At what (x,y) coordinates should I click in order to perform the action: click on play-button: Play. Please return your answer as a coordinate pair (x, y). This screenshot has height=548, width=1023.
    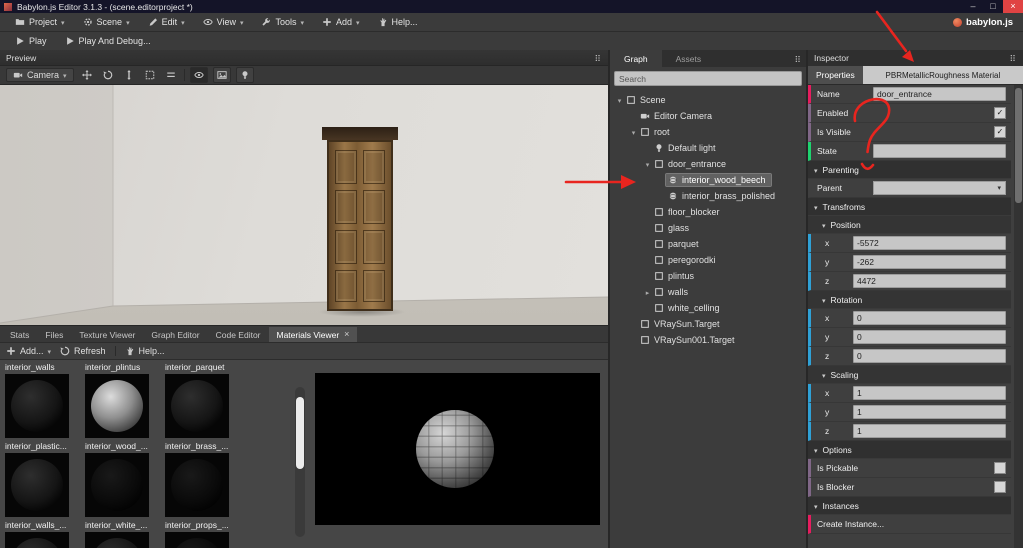
    Looking at the image, I should click on (31, 41).